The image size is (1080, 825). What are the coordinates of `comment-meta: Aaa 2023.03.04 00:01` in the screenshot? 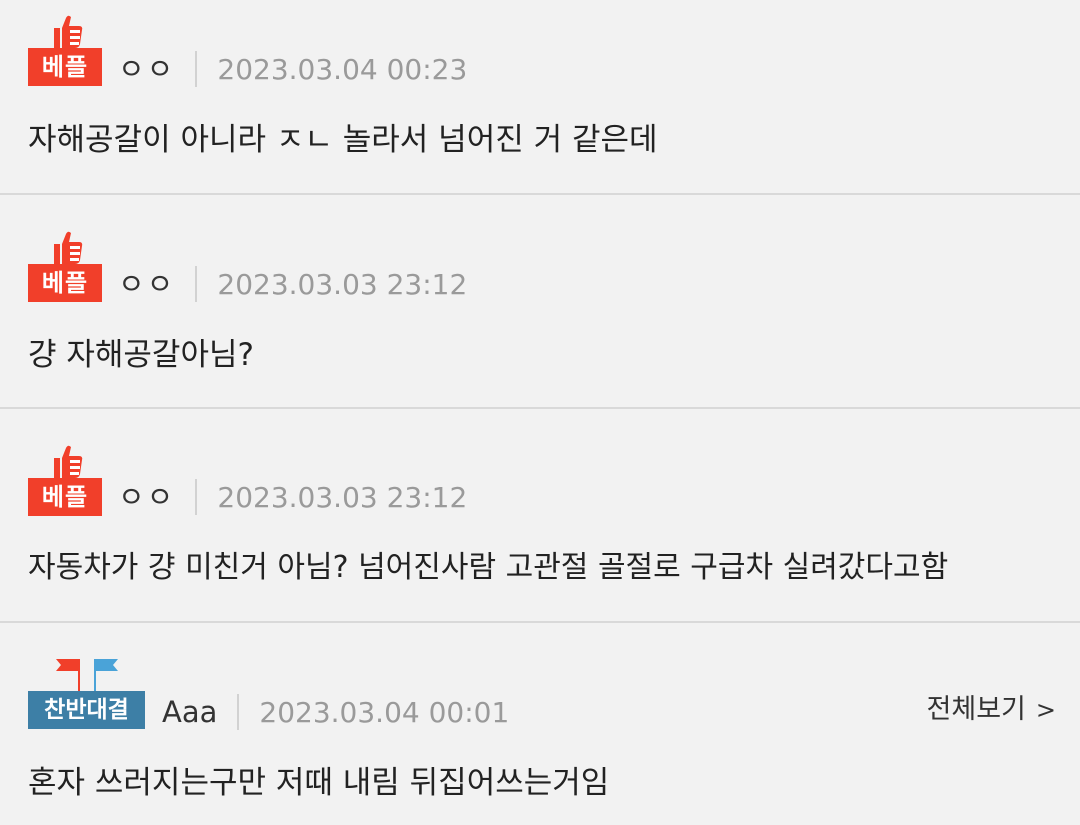 It's located at (335, 712).